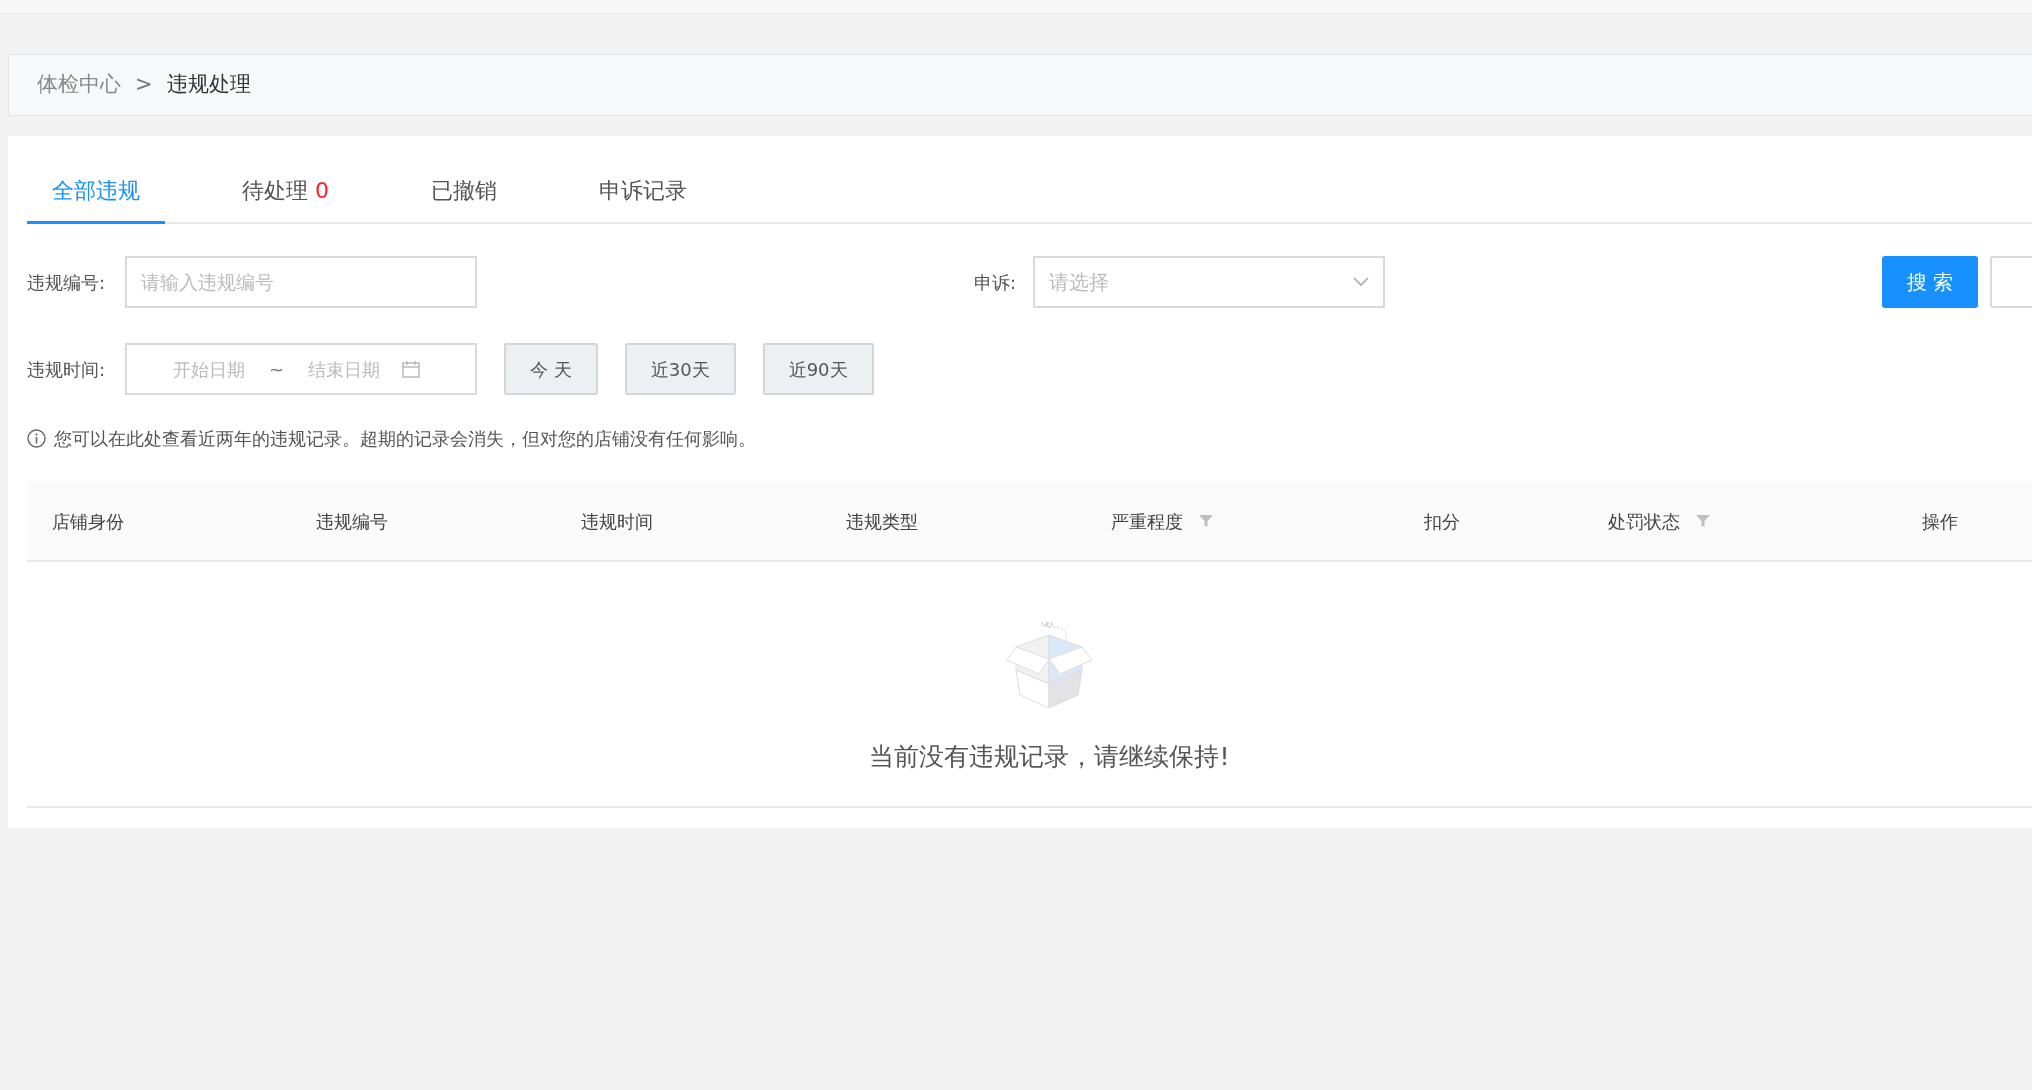 Image resolution: width=2032 pixels, height=1090 pixels. What do you see at coordinates (285, 199) in the screenshot?
I see `tab: 待处理 0` at bounding box center [285, 199].